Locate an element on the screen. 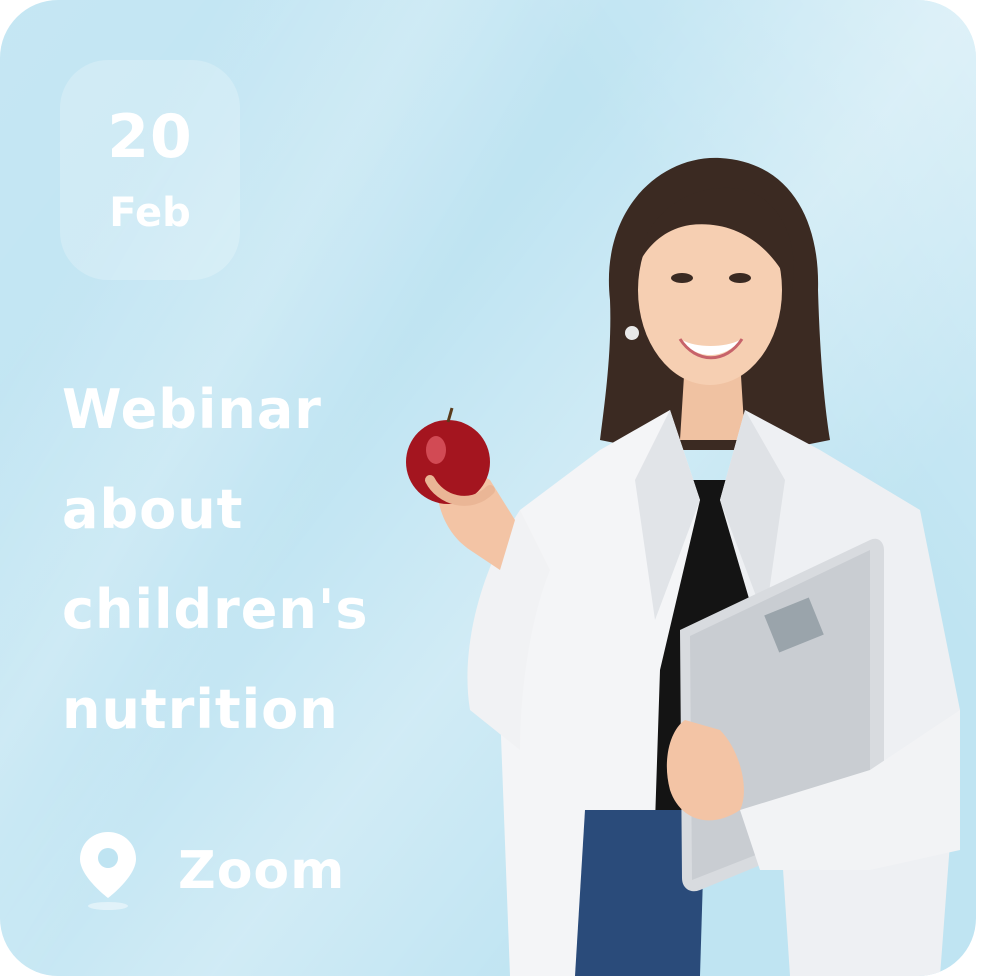 Image resolution: width=1004 pixels, height=976 pixels. location-pin-icon is located at coordinates (108, 871).